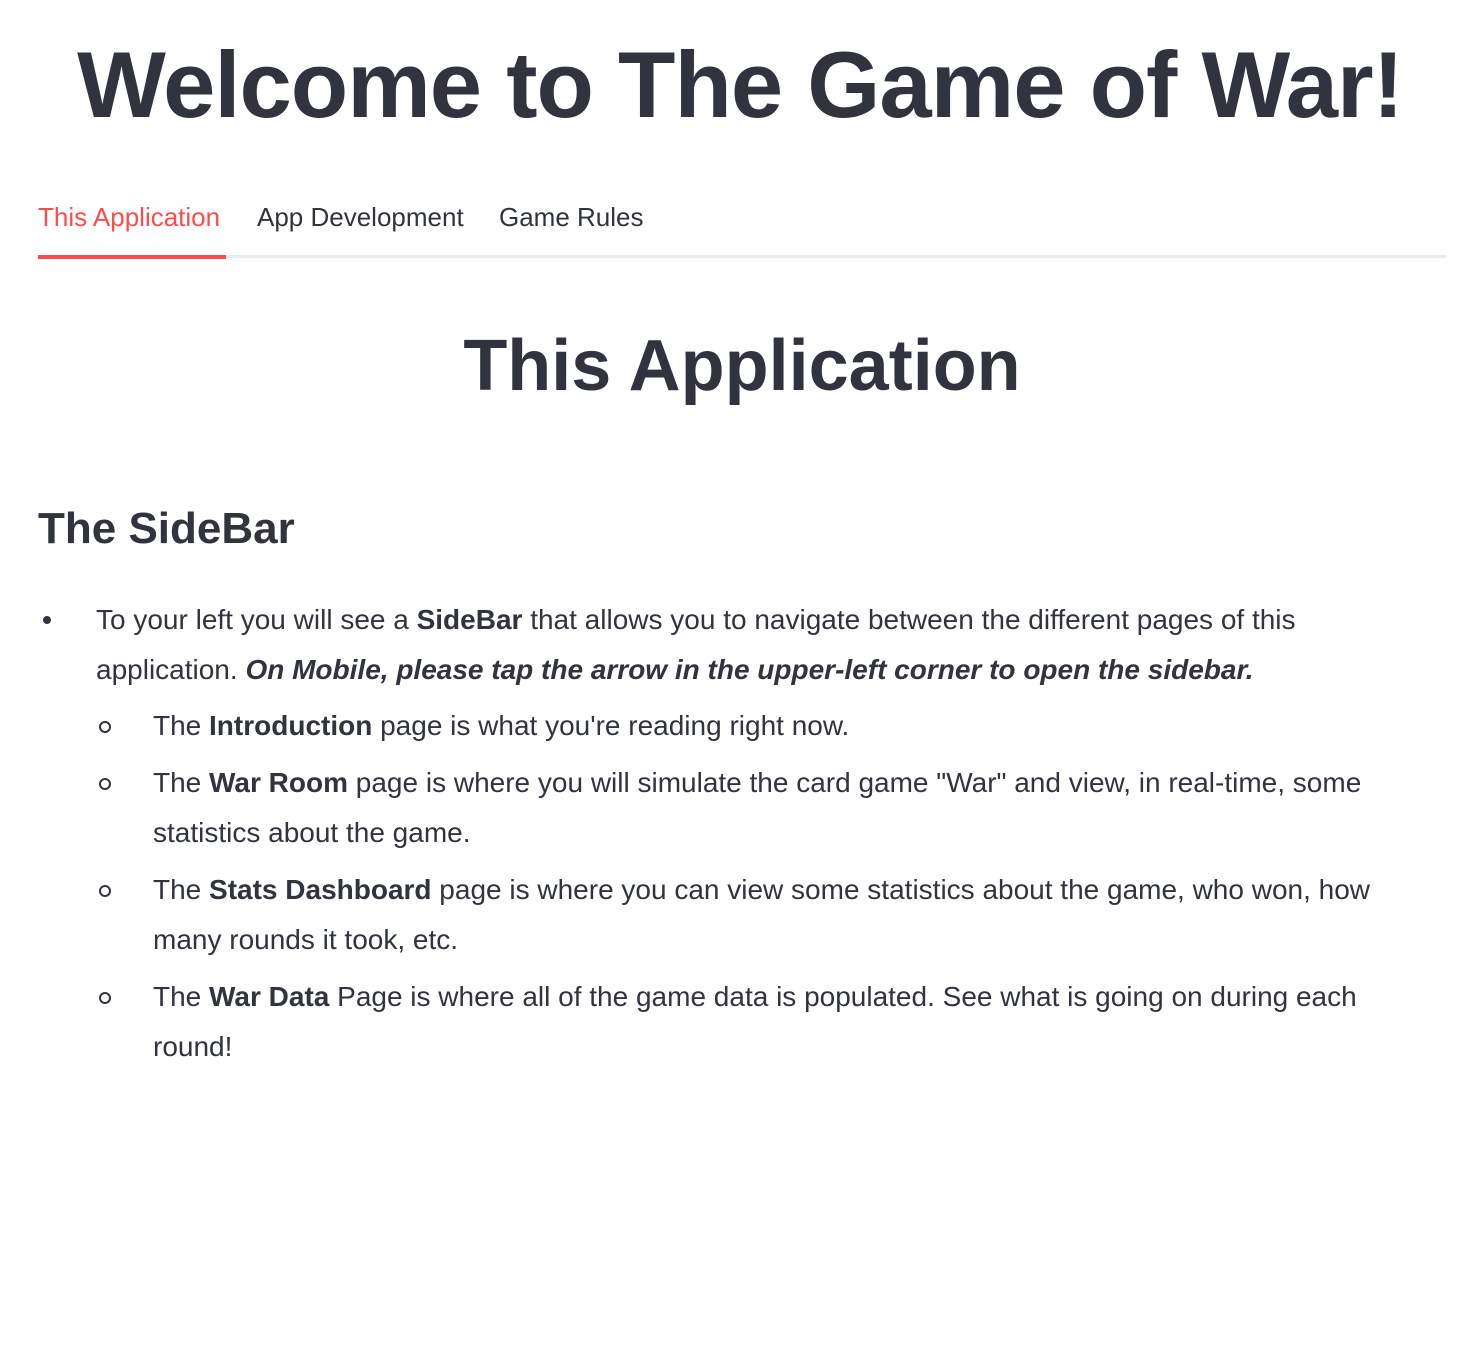  Describe the element at coordinates (360, 217) in the screenshot. I see `tab-app-development: App Development` at that location.